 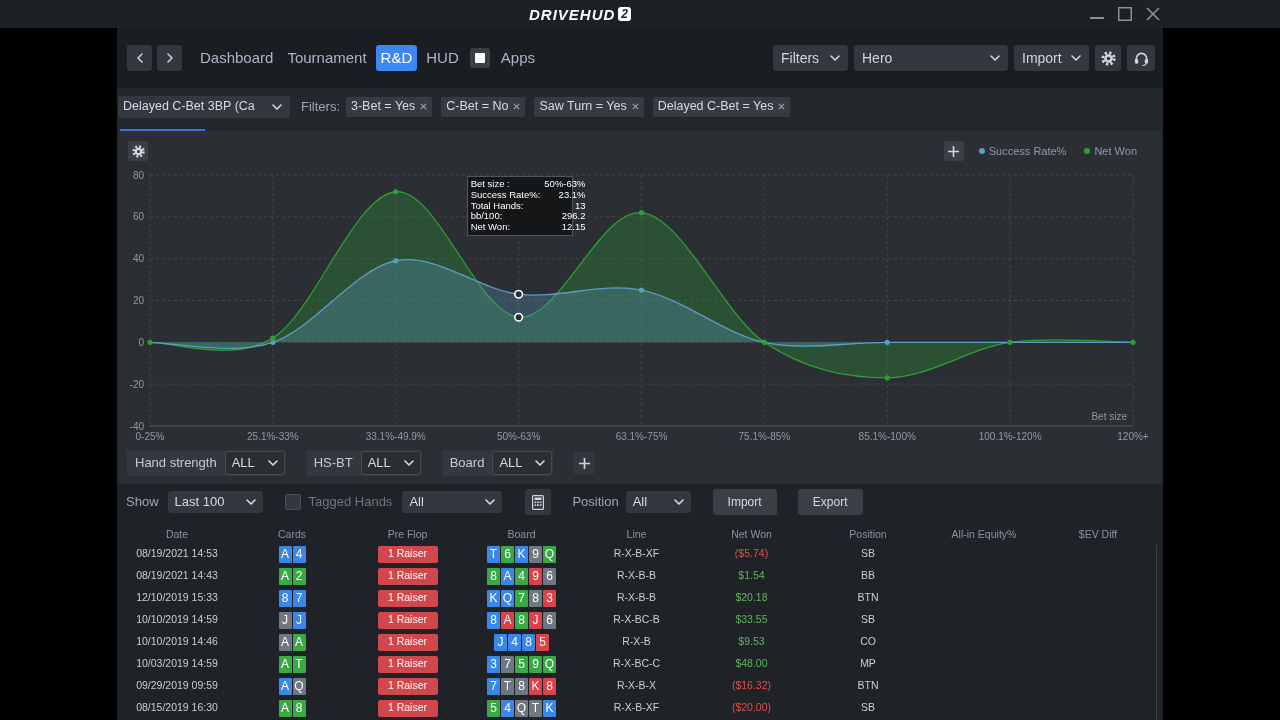 I want to click on board-card: J, so click(x=500, y=642).